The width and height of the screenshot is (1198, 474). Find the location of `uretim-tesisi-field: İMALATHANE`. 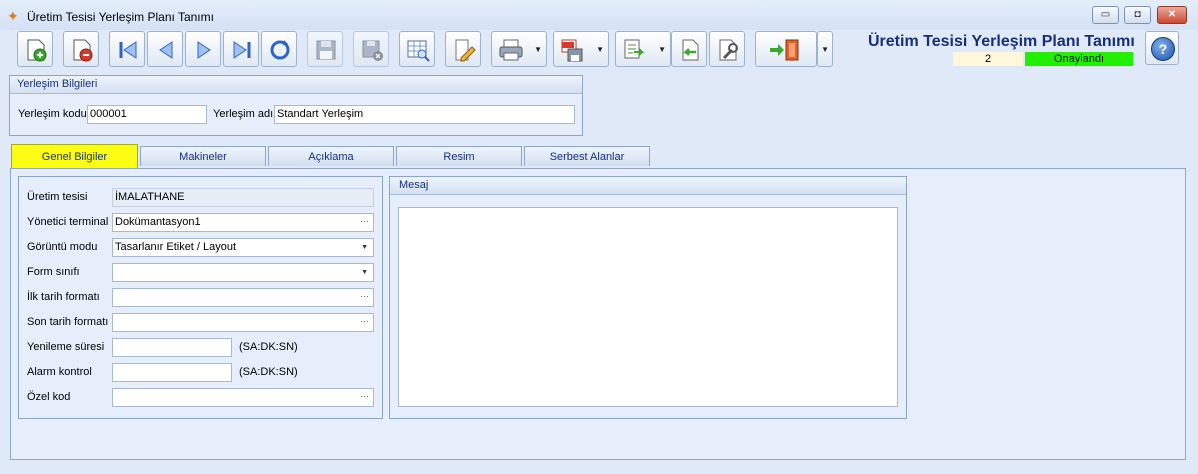

uretim-tesisi-field: İMALATHANE is located at coordinates (243, 197).